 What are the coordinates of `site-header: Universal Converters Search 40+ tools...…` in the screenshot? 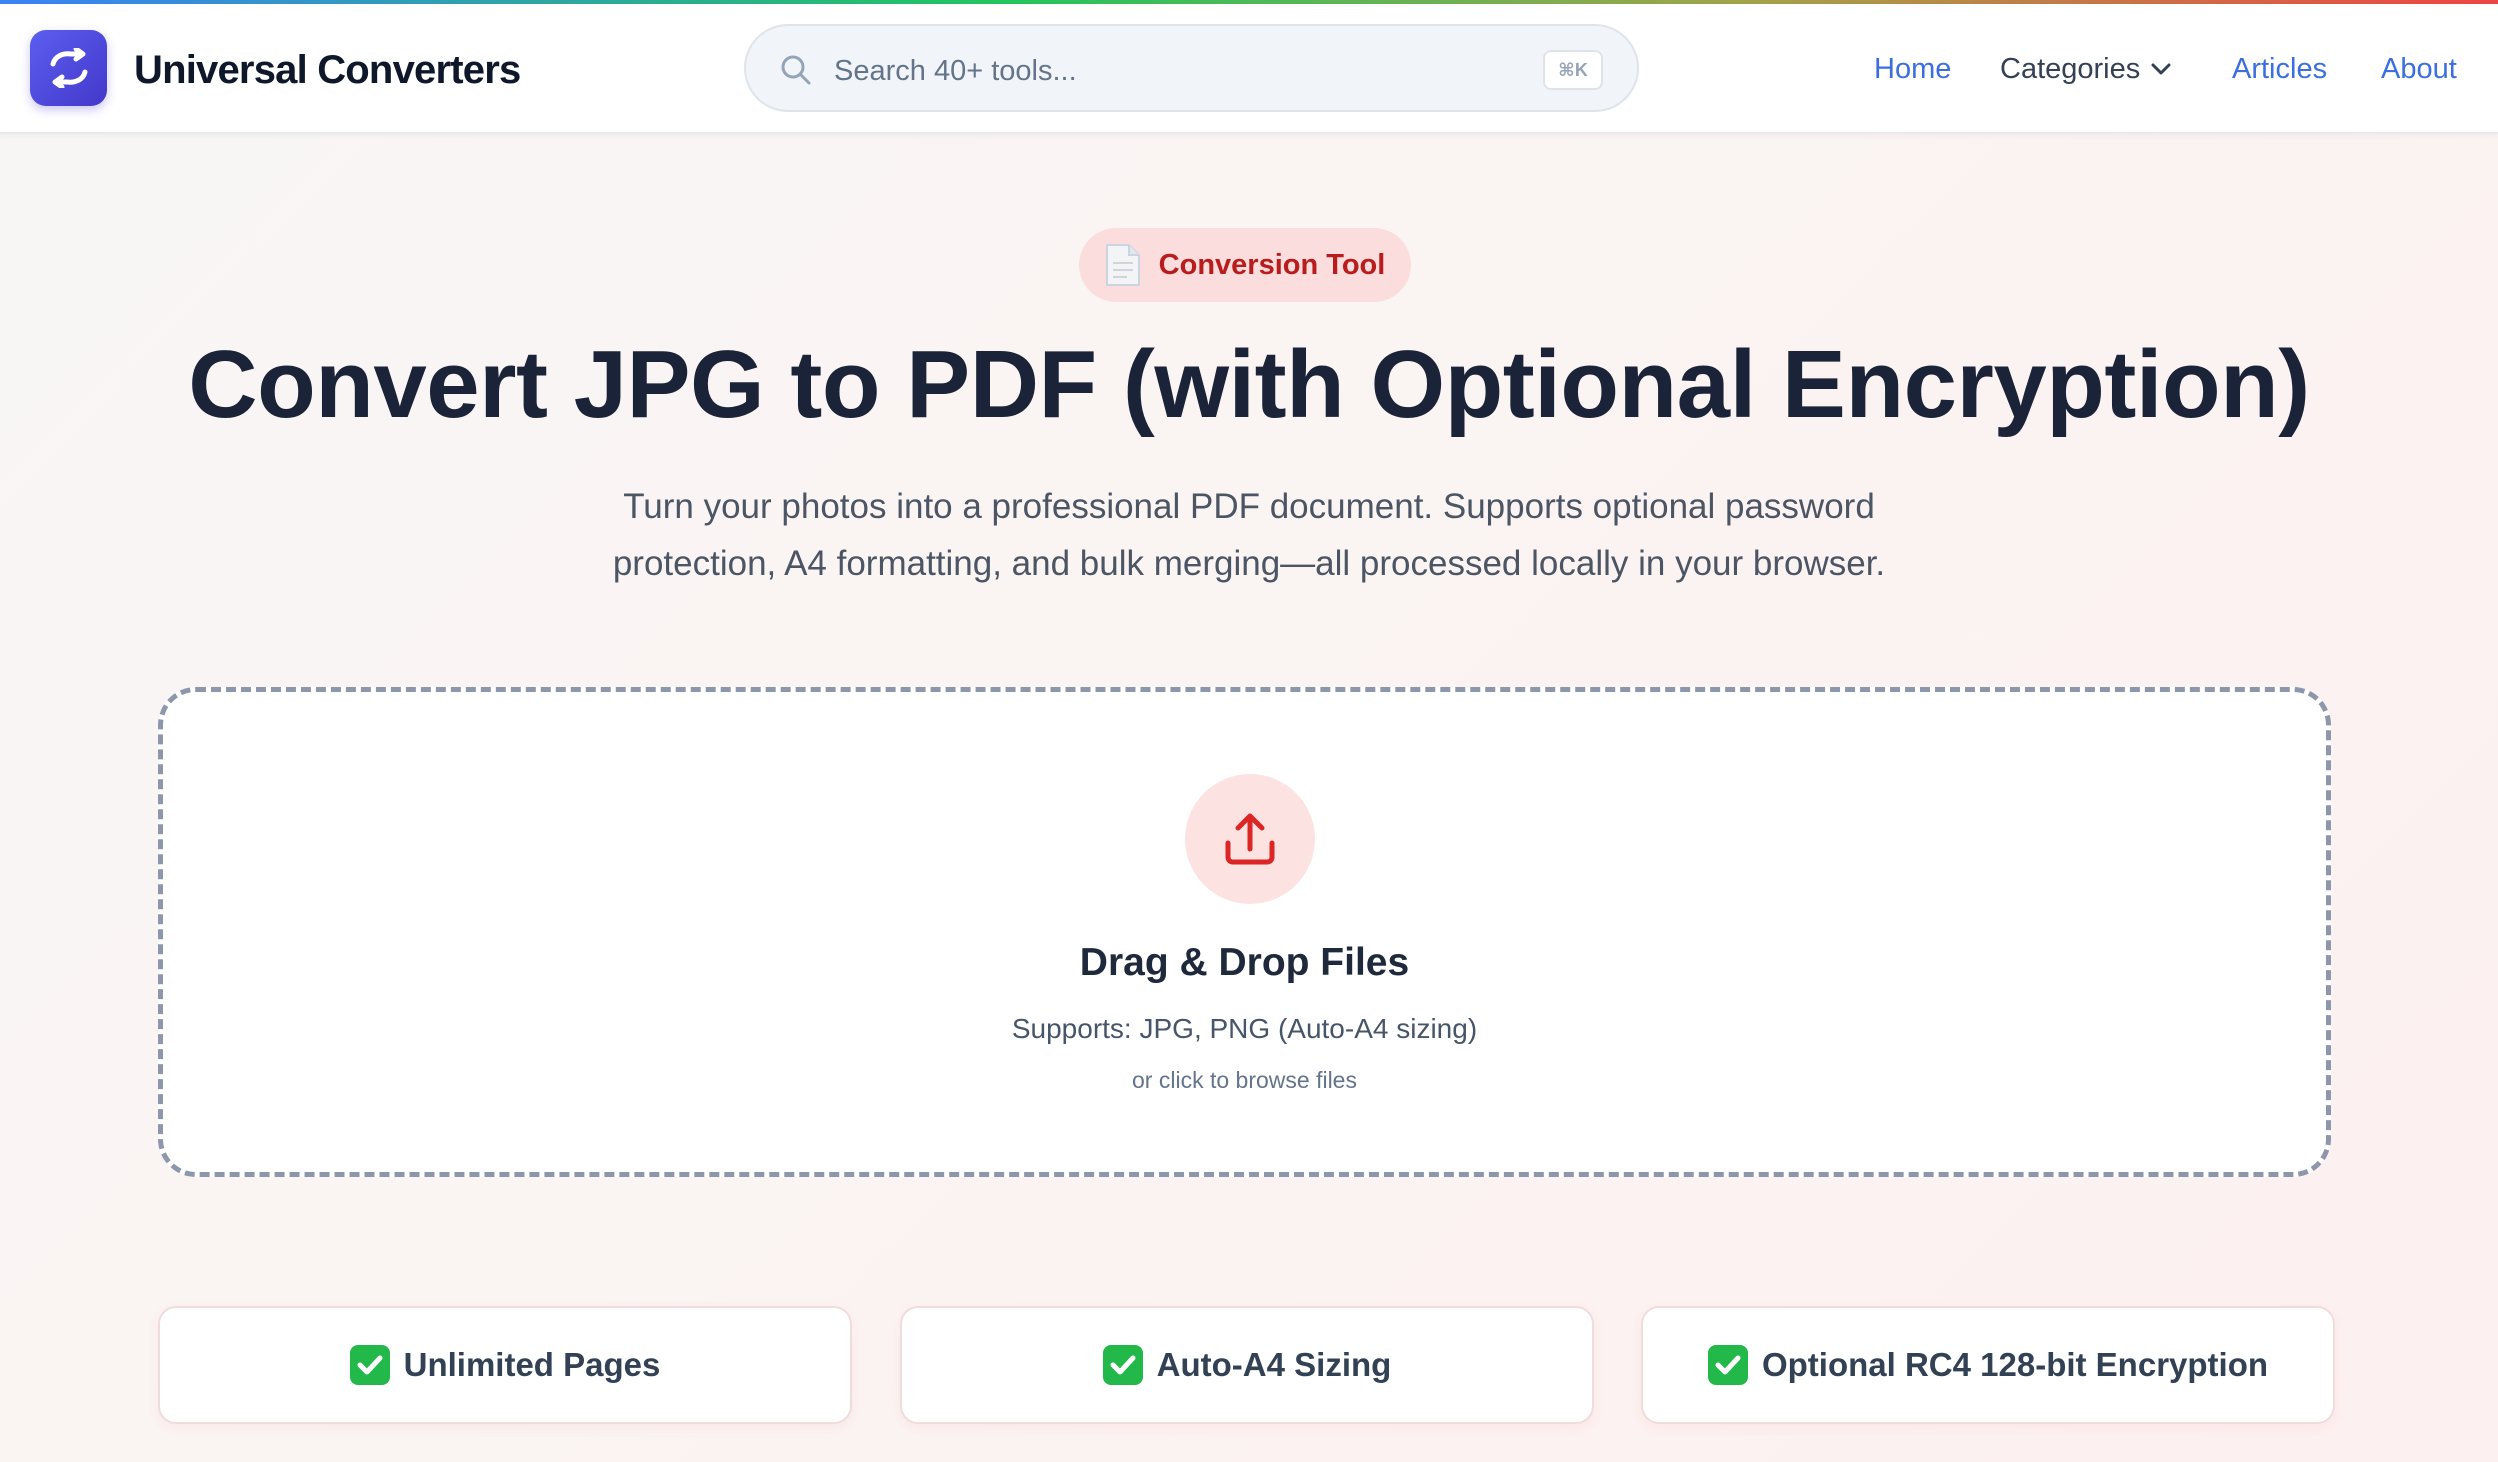 It's located at (1249, 69).